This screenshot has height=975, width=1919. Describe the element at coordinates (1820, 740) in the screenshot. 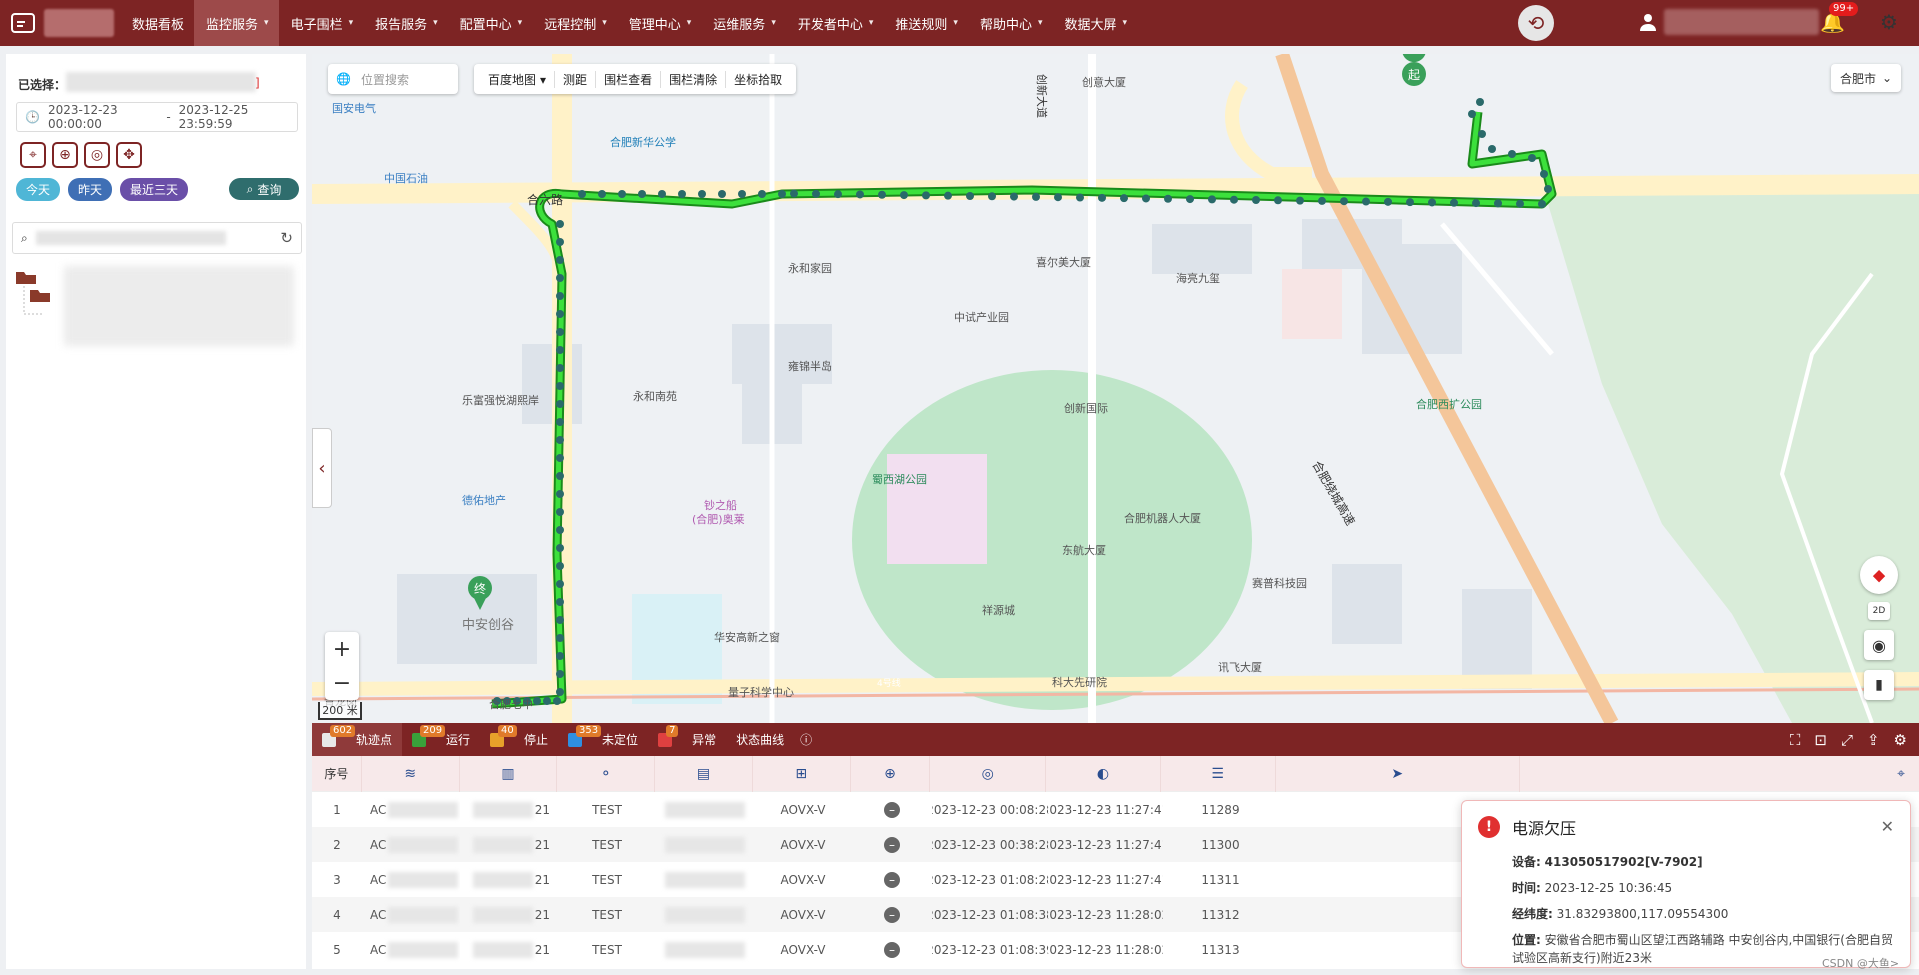

I see `fit-icon: ⊡` at that location.